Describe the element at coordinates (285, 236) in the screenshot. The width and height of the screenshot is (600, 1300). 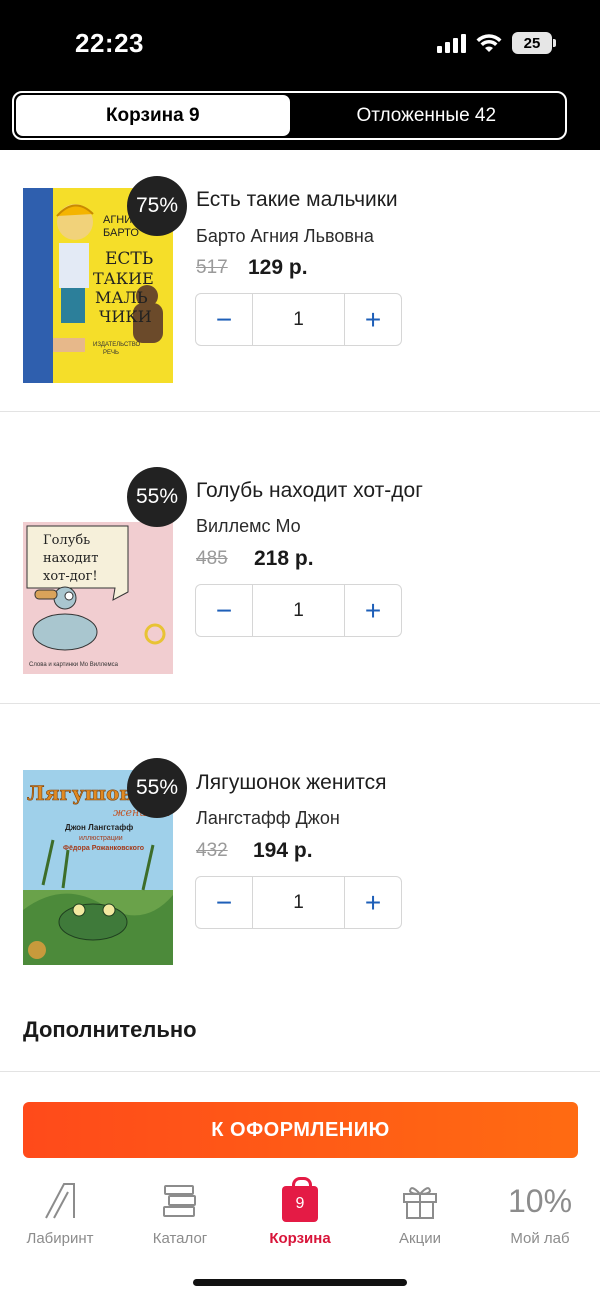
I see `book-author: Барто Агния Львовна` at that location.